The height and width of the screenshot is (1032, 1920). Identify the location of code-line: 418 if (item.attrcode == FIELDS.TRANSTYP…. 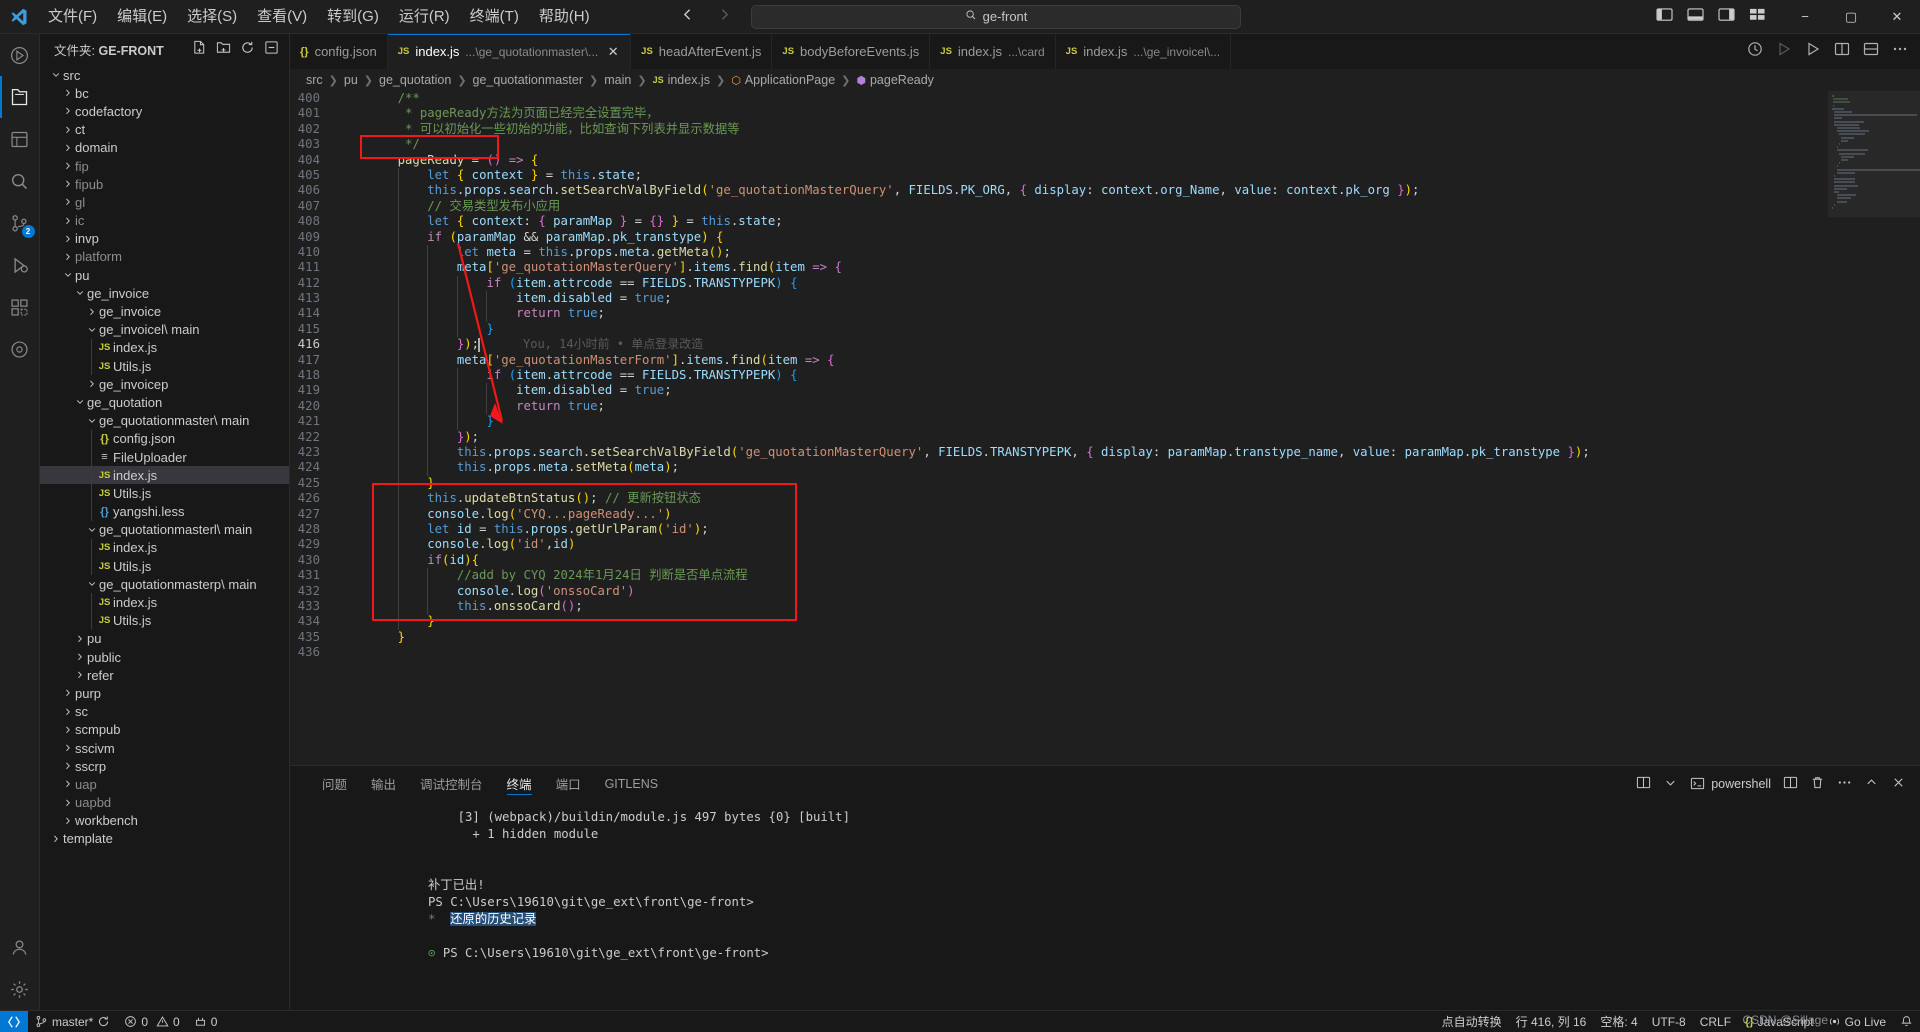
(1059, 376).